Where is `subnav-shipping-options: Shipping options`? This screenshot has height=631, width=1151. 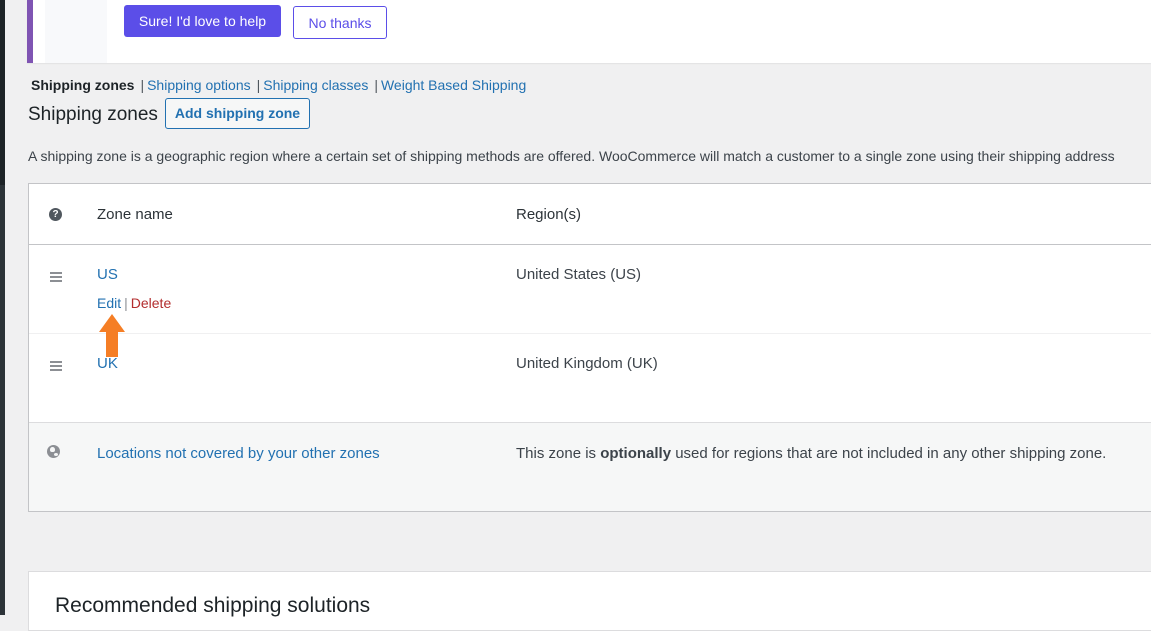 subnav-shipping-options: Shipping options is located at coordinates (199, 85).